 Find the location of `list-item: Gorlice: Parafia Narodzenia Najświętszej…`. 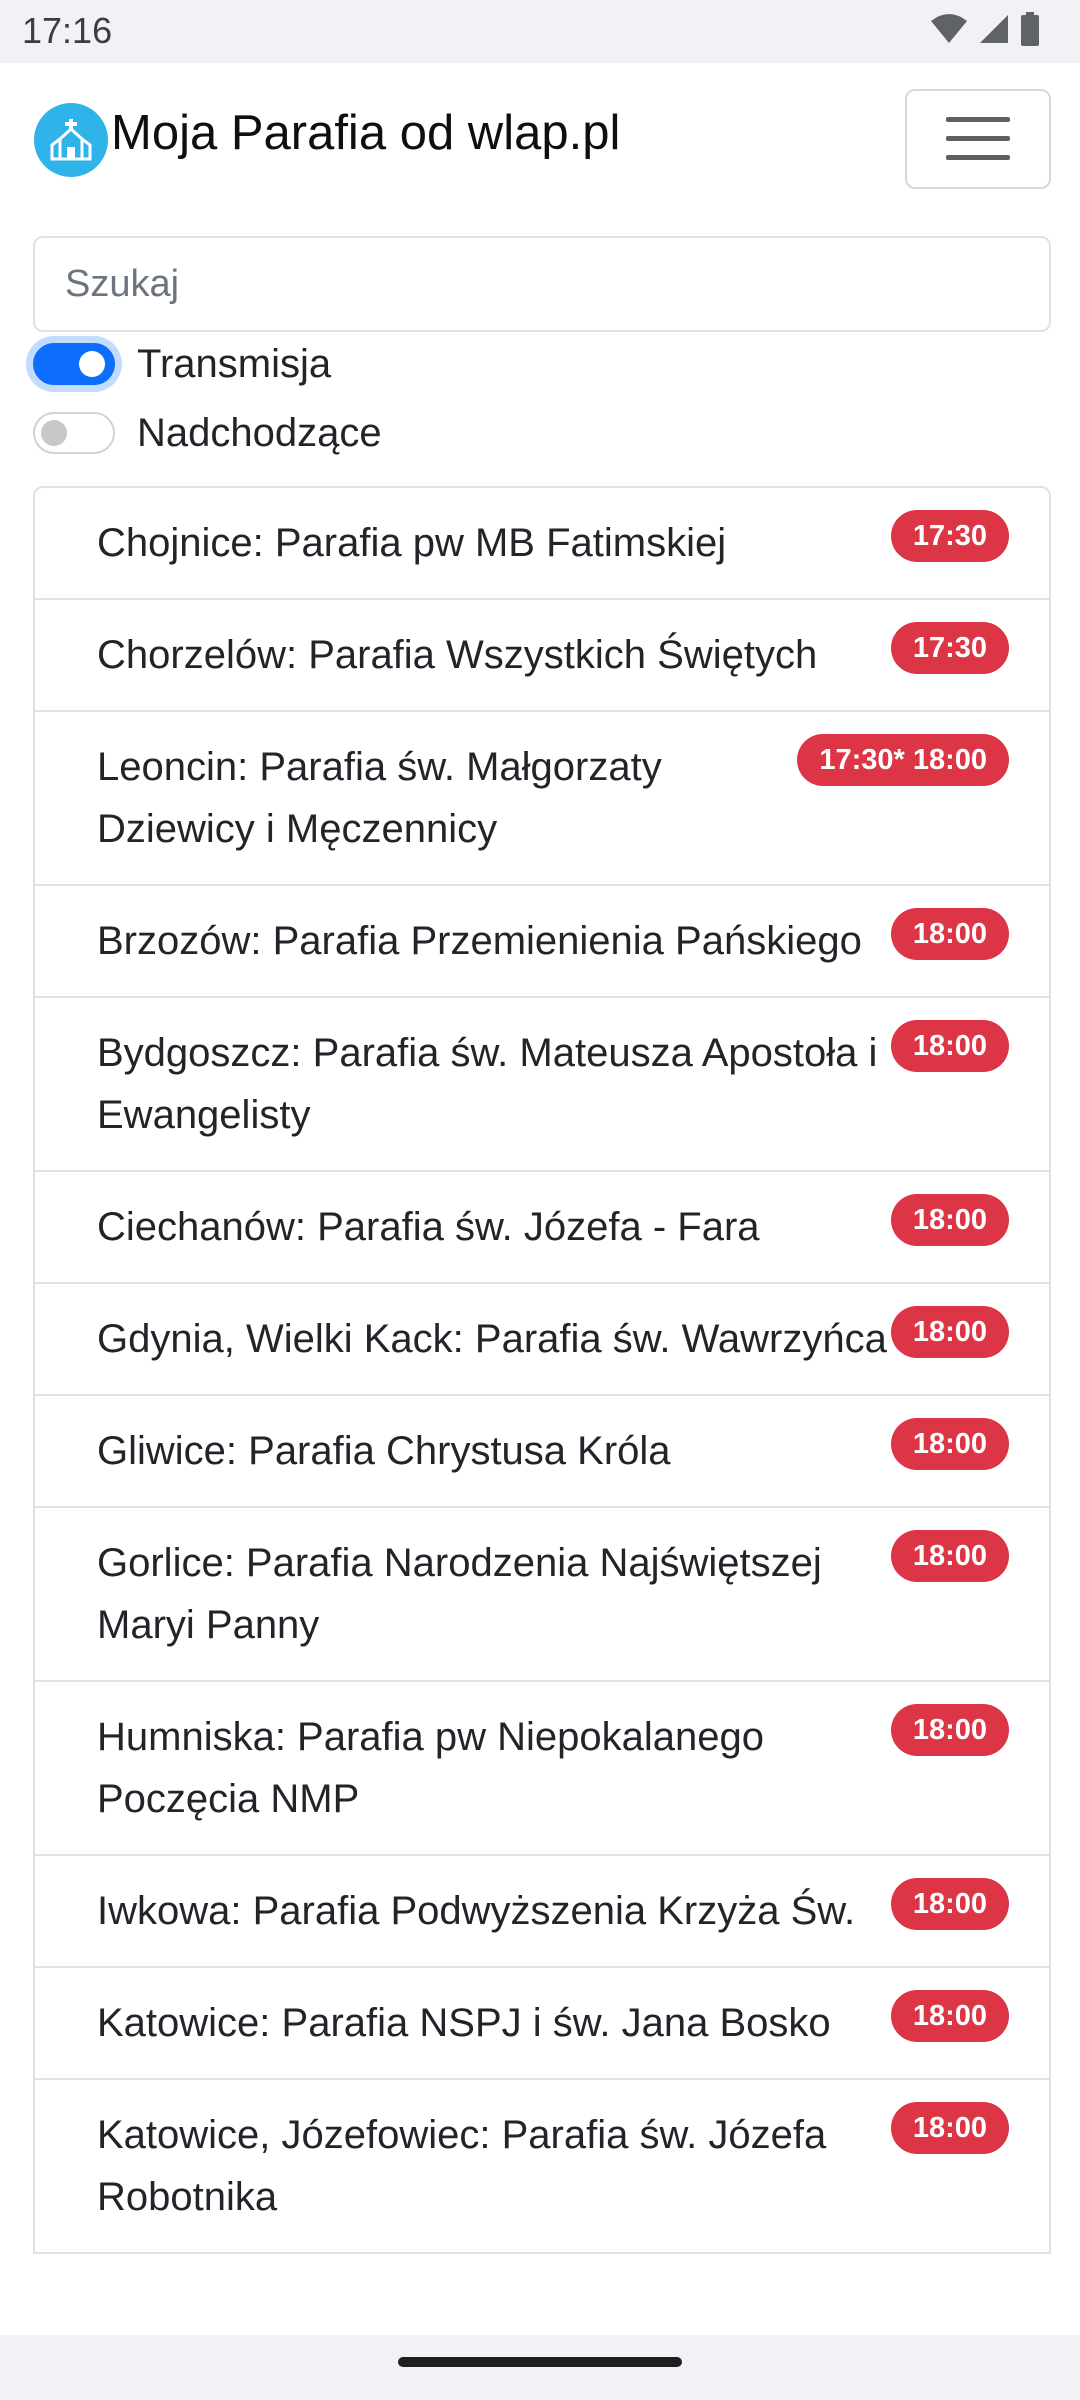

list-item: Gorlice: Parafia Narodzenia Najświętszej… is located at coordinates (542, 1595).